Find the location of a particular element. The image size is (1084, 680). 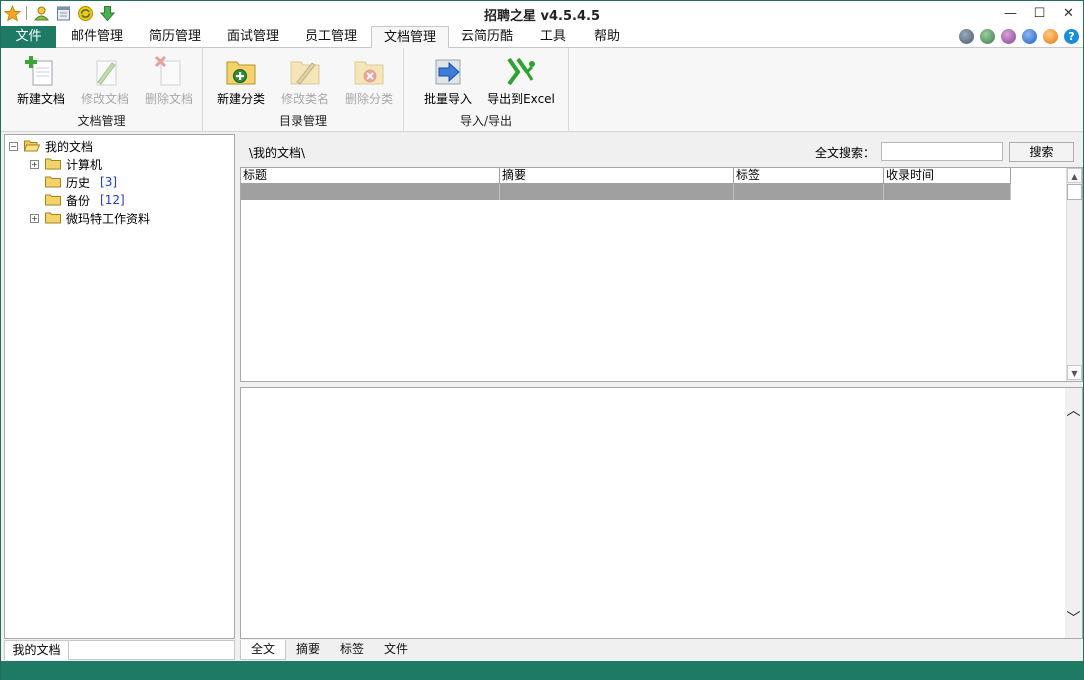

table-row is located at coordinates (626, 192).